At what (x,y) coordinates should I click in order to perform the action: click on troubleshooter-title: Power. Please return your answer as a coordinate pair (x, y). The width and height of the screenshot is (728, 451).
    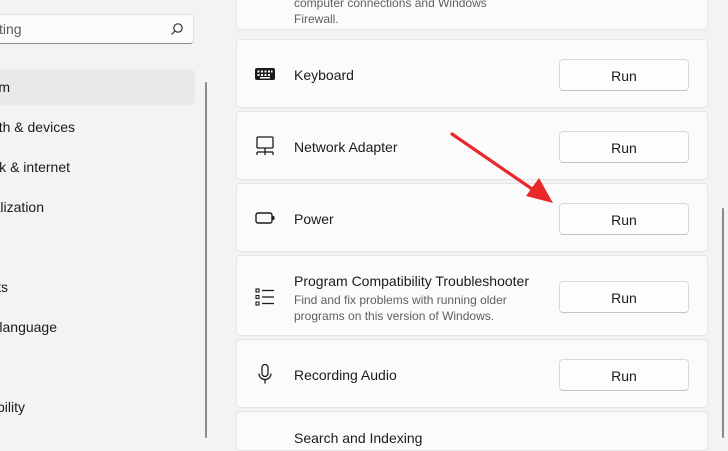
    Looking at the image, I should click on (314, 219).